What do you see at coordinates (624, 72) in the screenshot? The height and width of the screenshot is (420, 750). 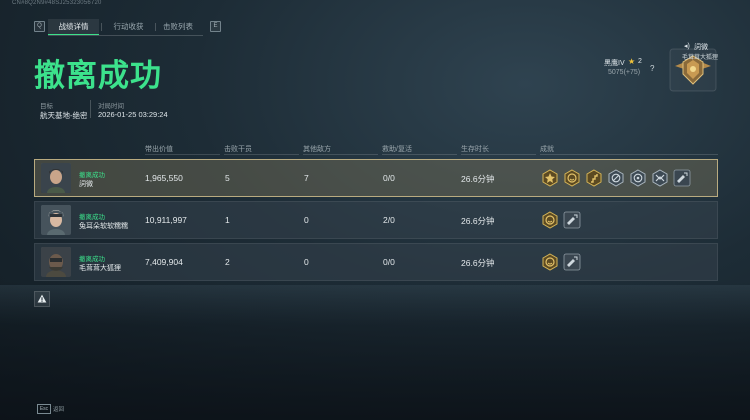 I see `rank-score: 5075(+75)` at bounding box center [624, 72].